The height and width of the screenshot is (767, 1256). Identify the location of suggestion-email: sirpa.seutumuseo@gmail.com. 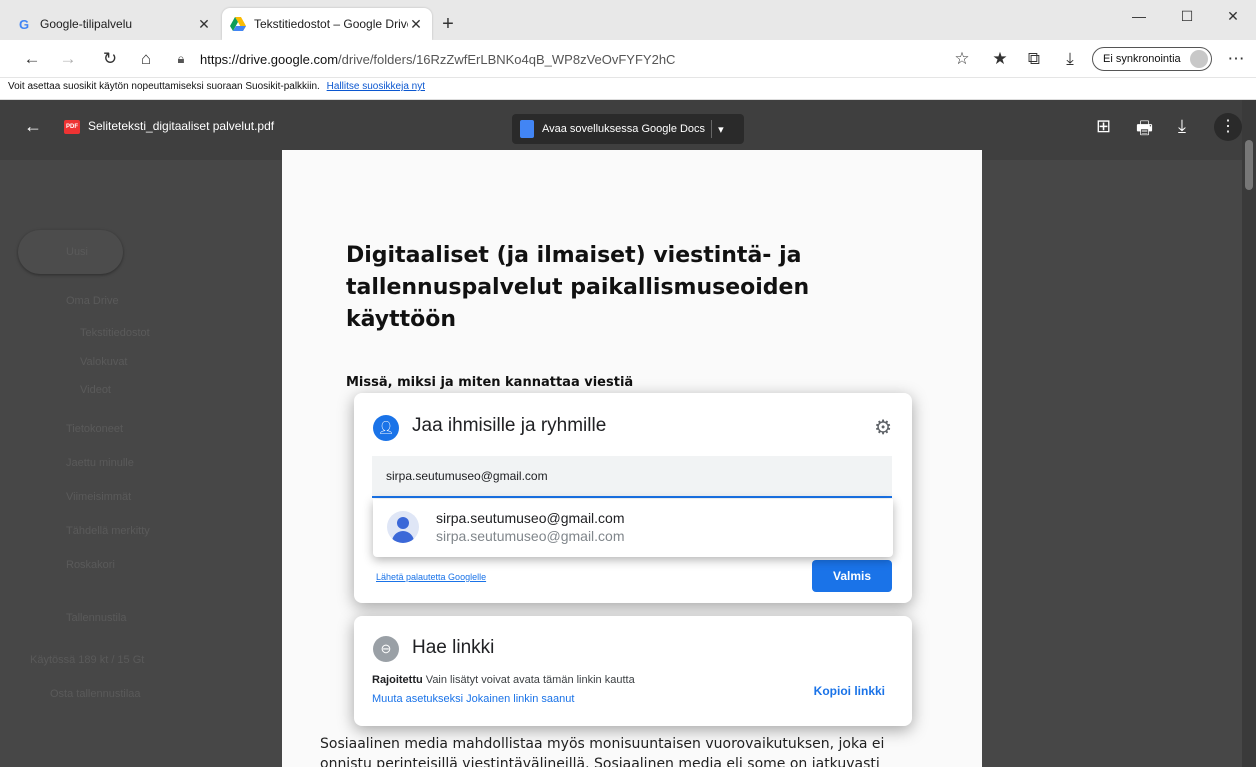
(530, 536).